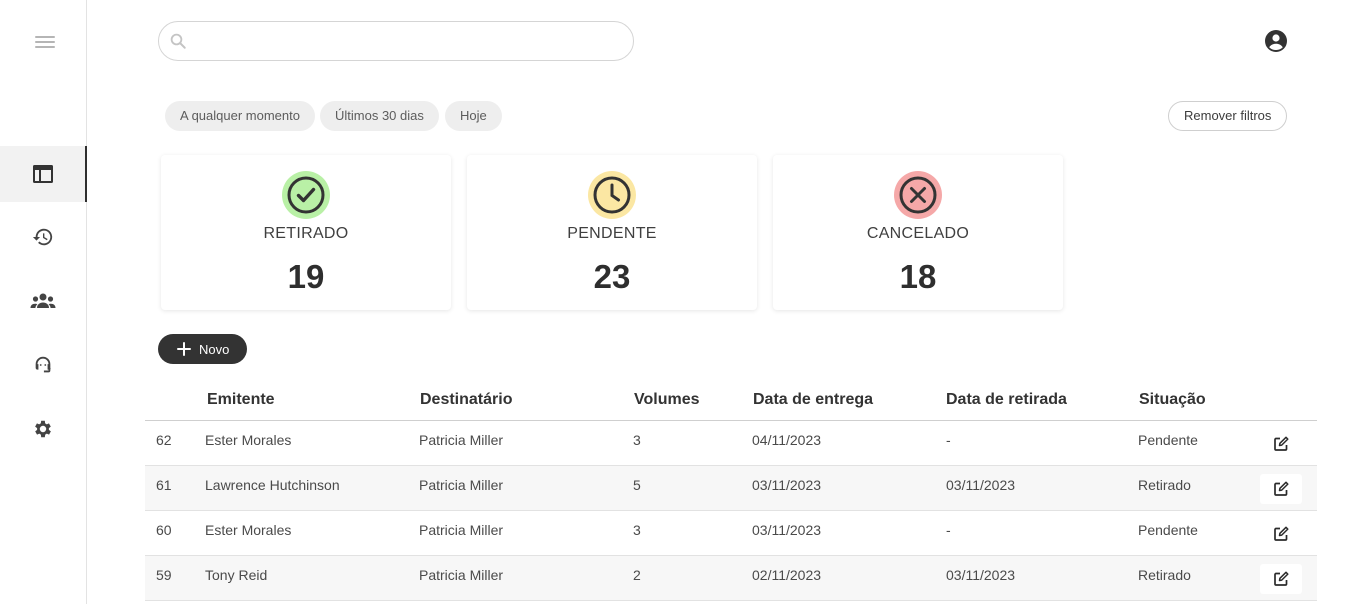 The image size is (1348, 604). I want to click on stat-value: 23, so click(612, 276).